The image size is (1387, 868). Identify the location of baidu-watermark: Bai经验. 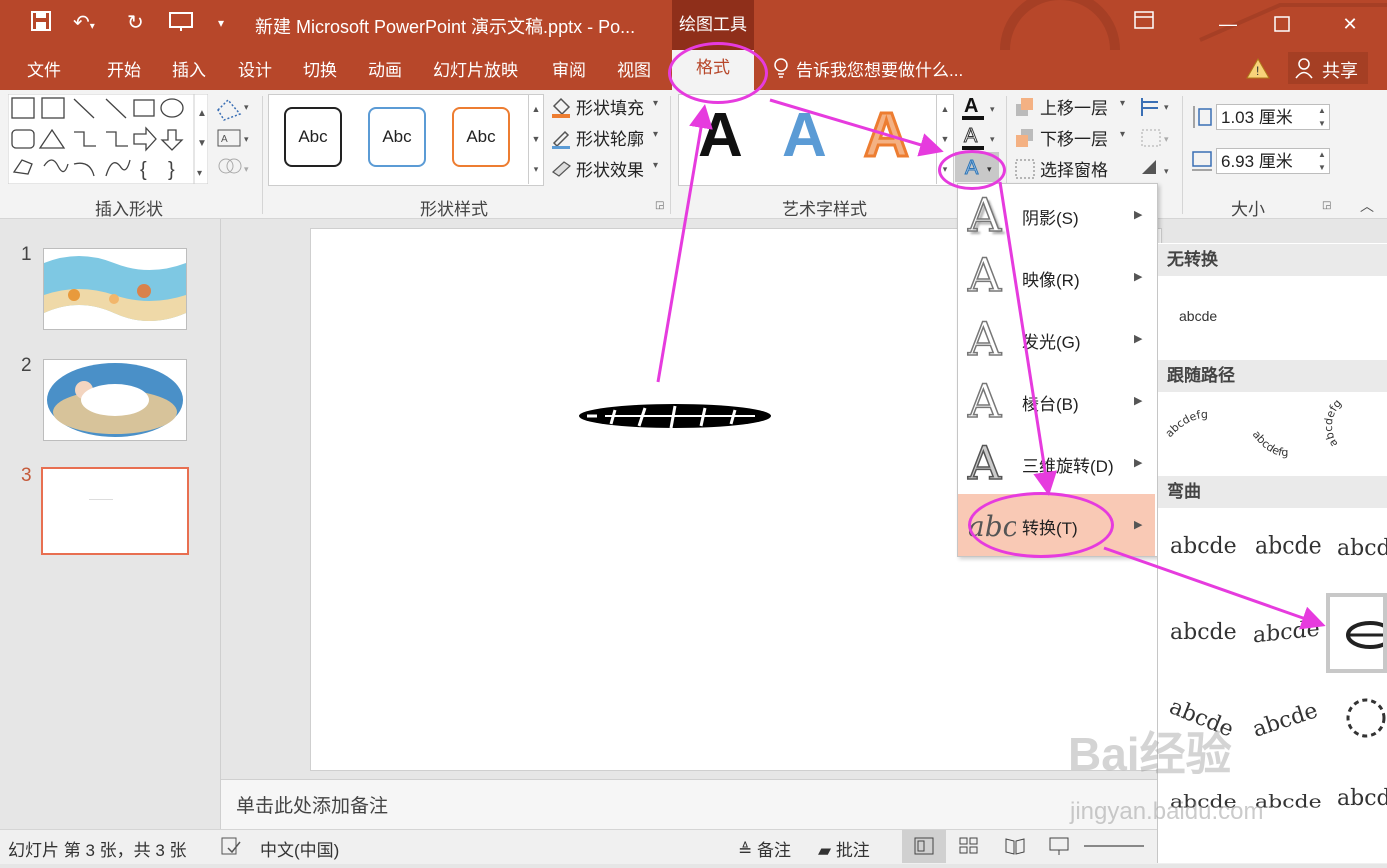
(1150, 754).